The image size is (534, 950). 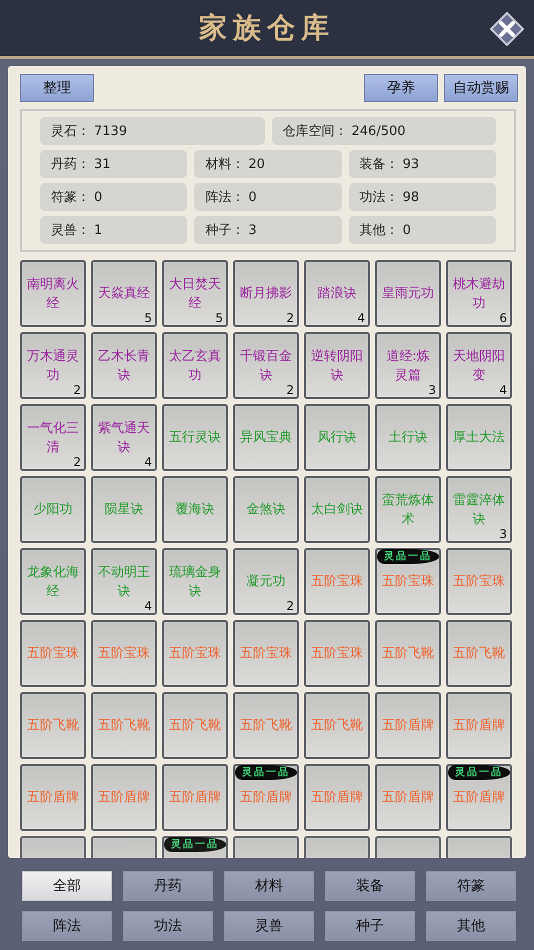 I want to click on item-slot: 大日焚天经 5, so click(x=195, y=293).